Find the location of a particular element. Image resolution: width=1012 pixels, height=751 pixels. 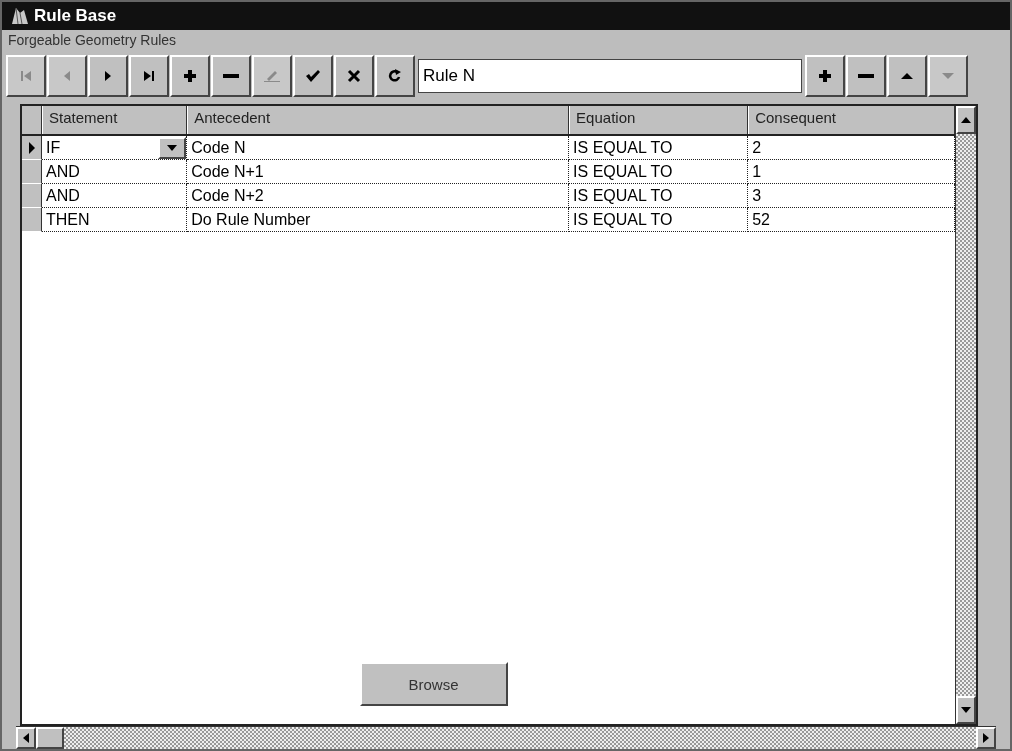

scroll-down-button is located at coordinates (966, 710).